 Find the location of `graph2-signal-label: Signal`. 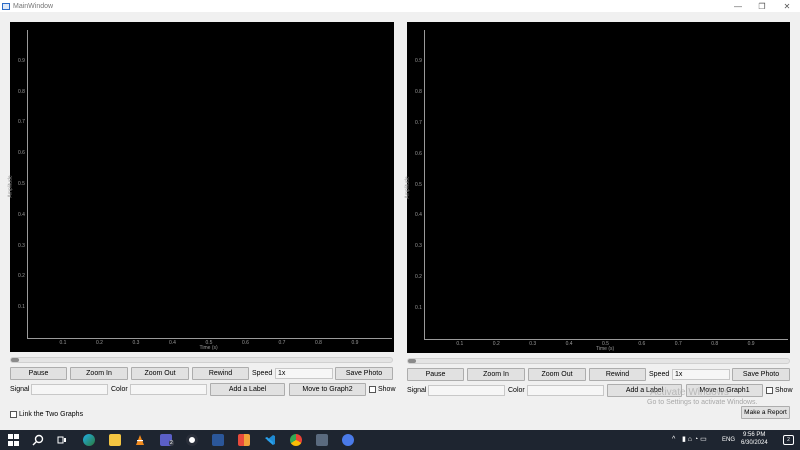

graph2-signal-label: Signal is located at coordinates (417, 390).